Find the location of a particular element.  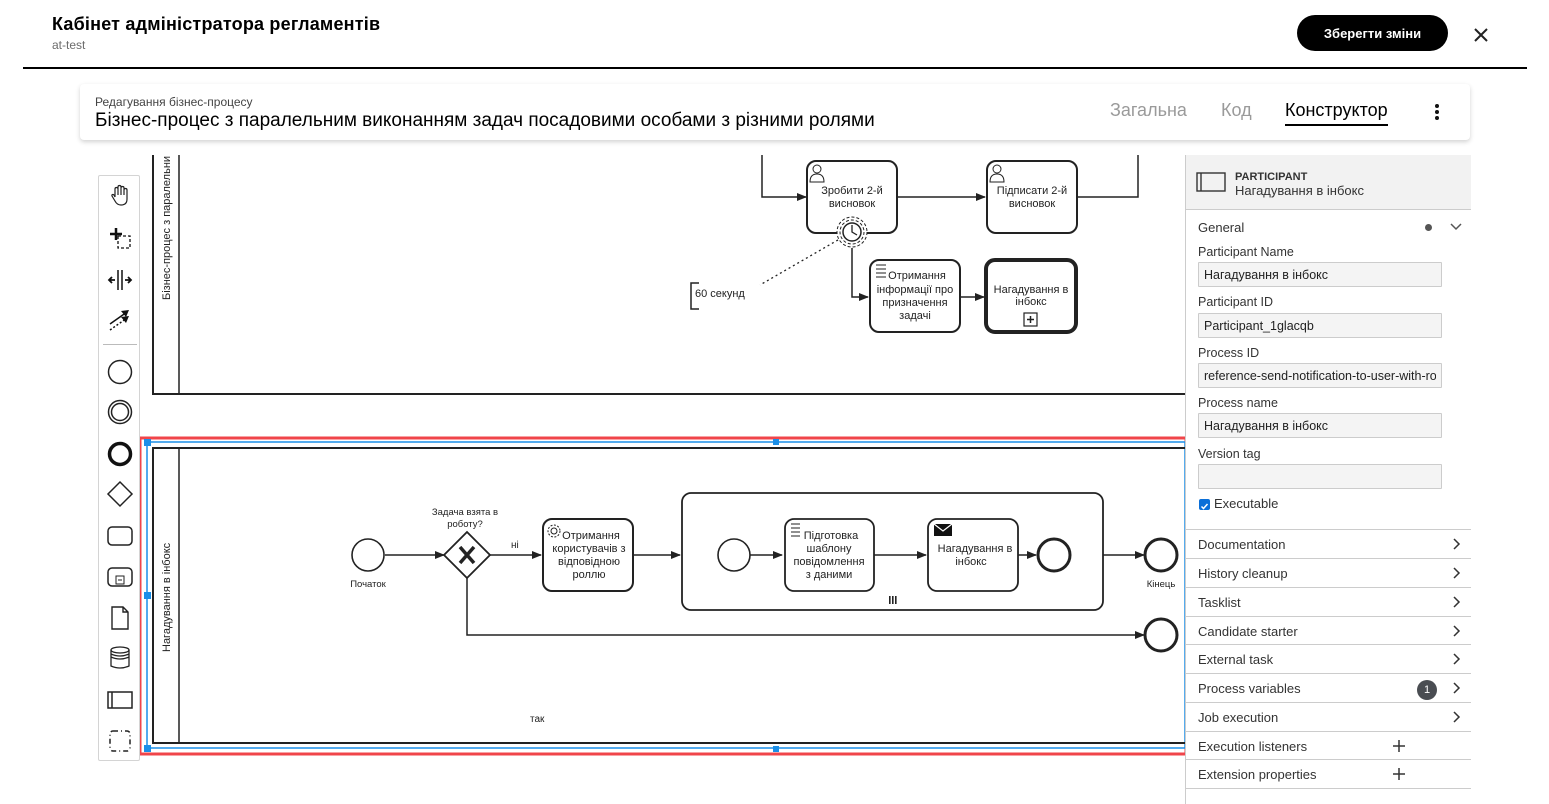

event-label: Початок is located at coordinates (368, 584).